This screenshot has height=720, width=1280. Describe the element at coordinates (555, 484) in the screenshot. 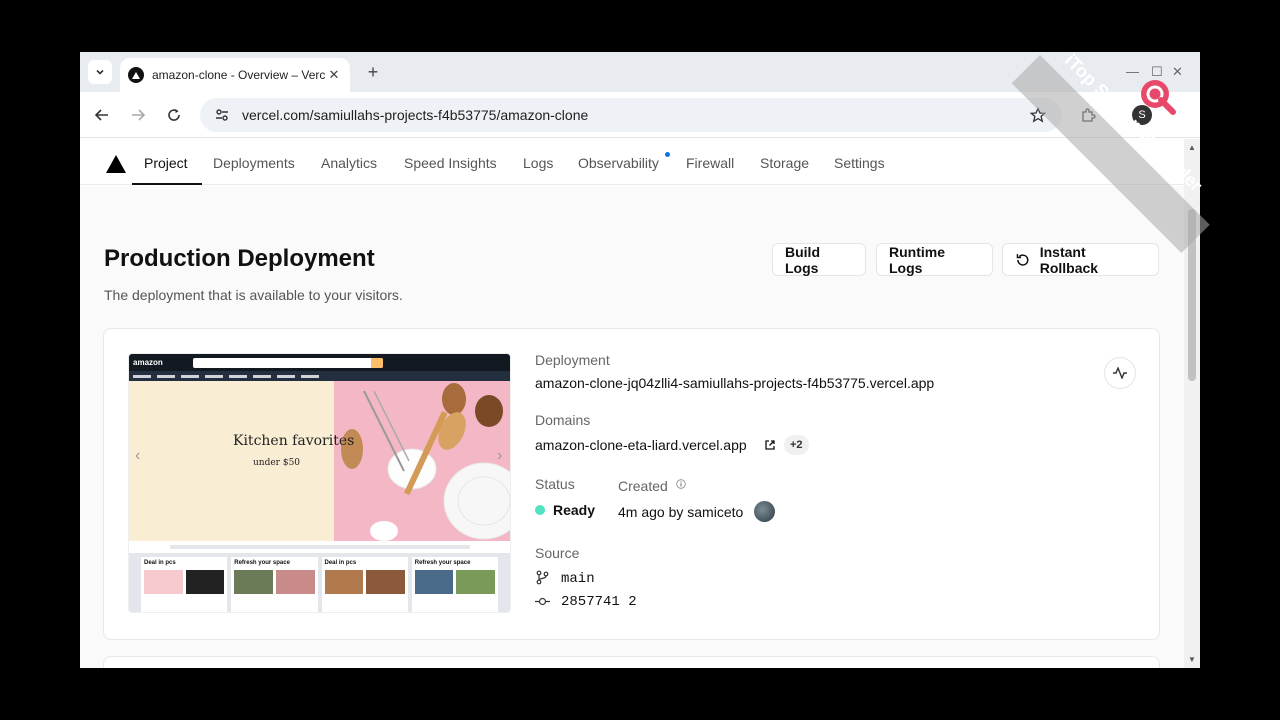

I see `status-label: Status` at that location.